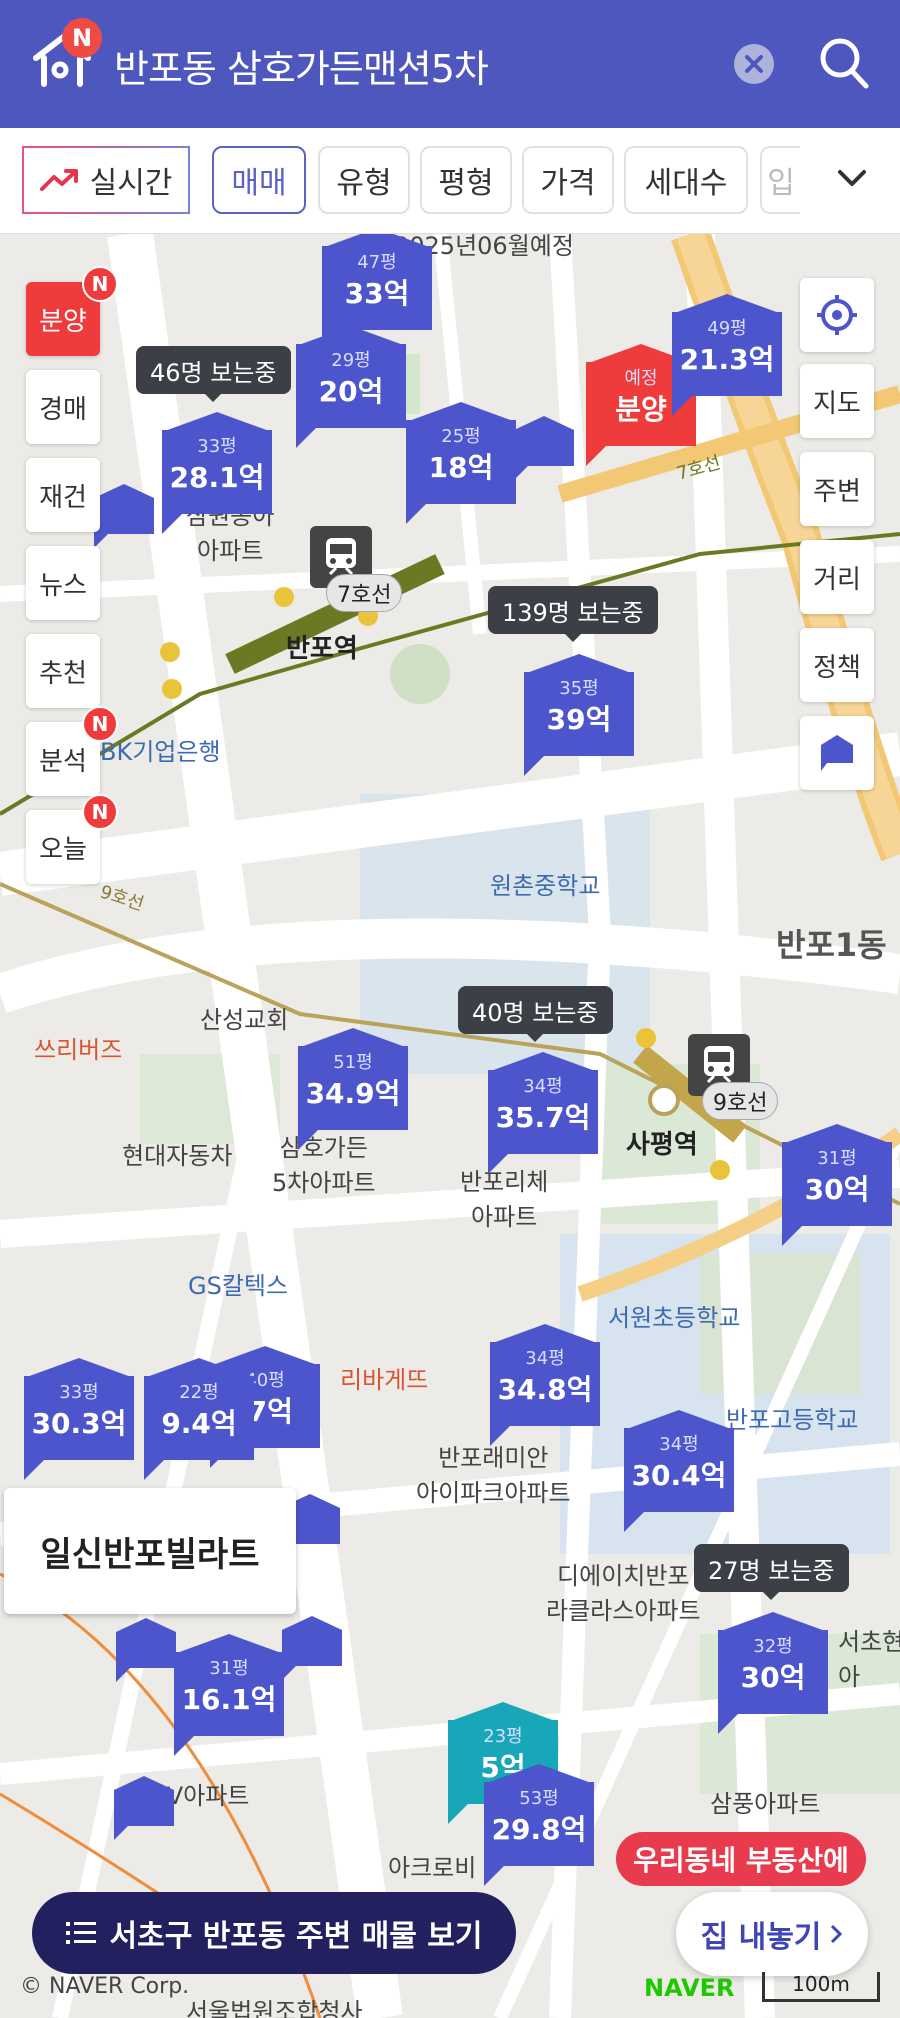  What do you see at coordinates (63, 671) in the screenshot?
I see `left-tool-recommend: 추천` at bounding box center [63, 671].